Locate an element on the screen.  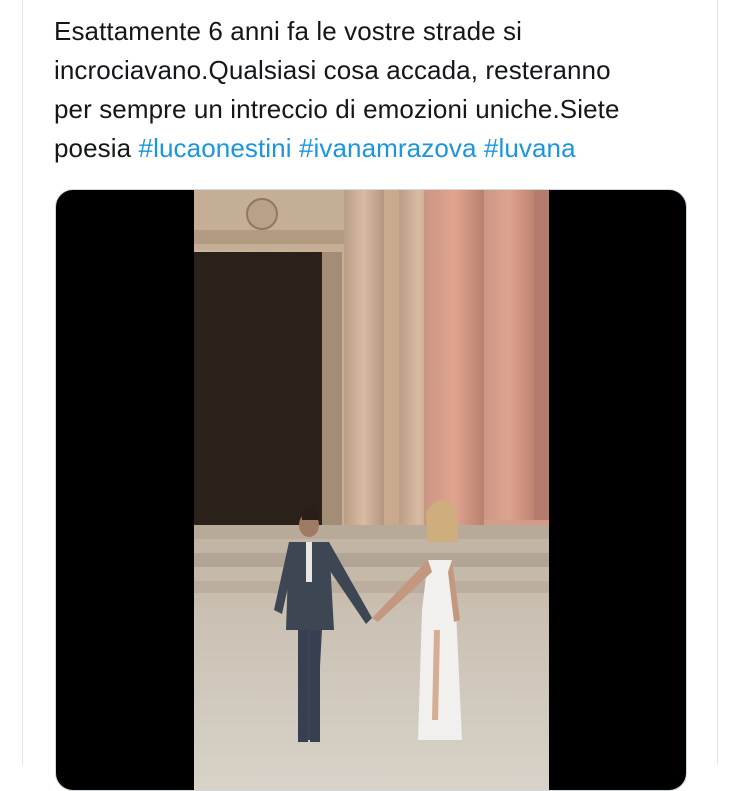
hashtag-link-lucaonestini: #lucaonestini is located at coordinates (215, 148).